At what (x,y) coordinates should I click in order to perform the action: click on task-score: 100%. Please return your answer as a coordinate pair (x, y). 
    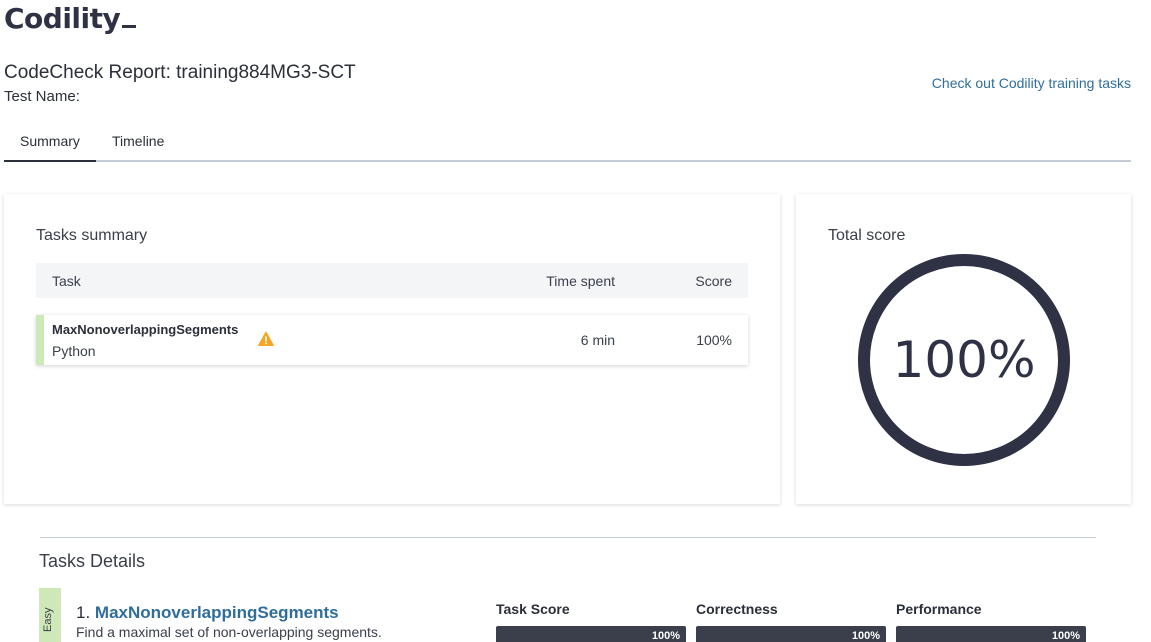
    Looking at the image, I should click on (714, 340).